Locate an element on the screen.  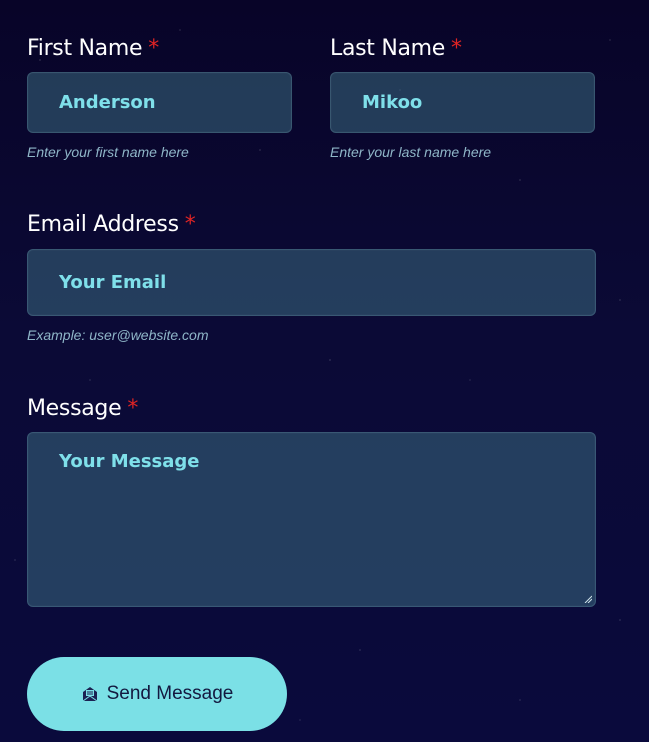
last-name-input: Mikoo is located at coordinates (462, 102).